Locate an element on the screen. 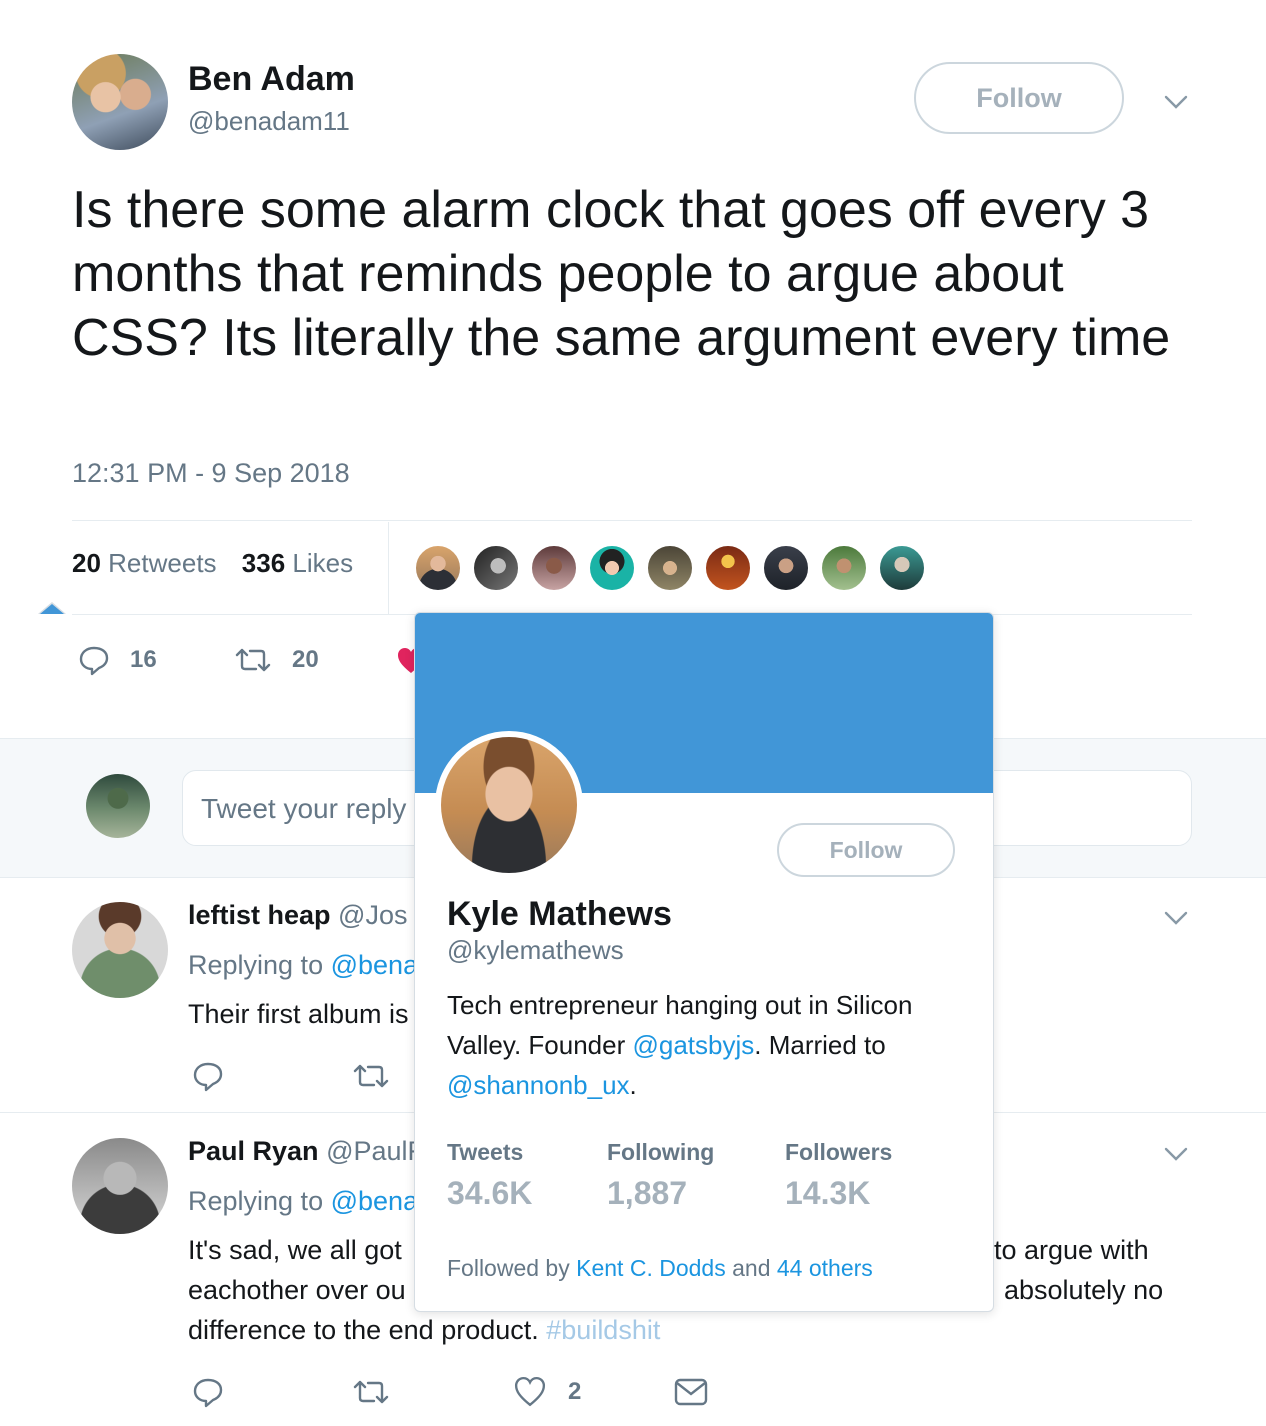 This screenshot has width=1266, height=1426. bio-text: . is located at coordinates (633, 1085).